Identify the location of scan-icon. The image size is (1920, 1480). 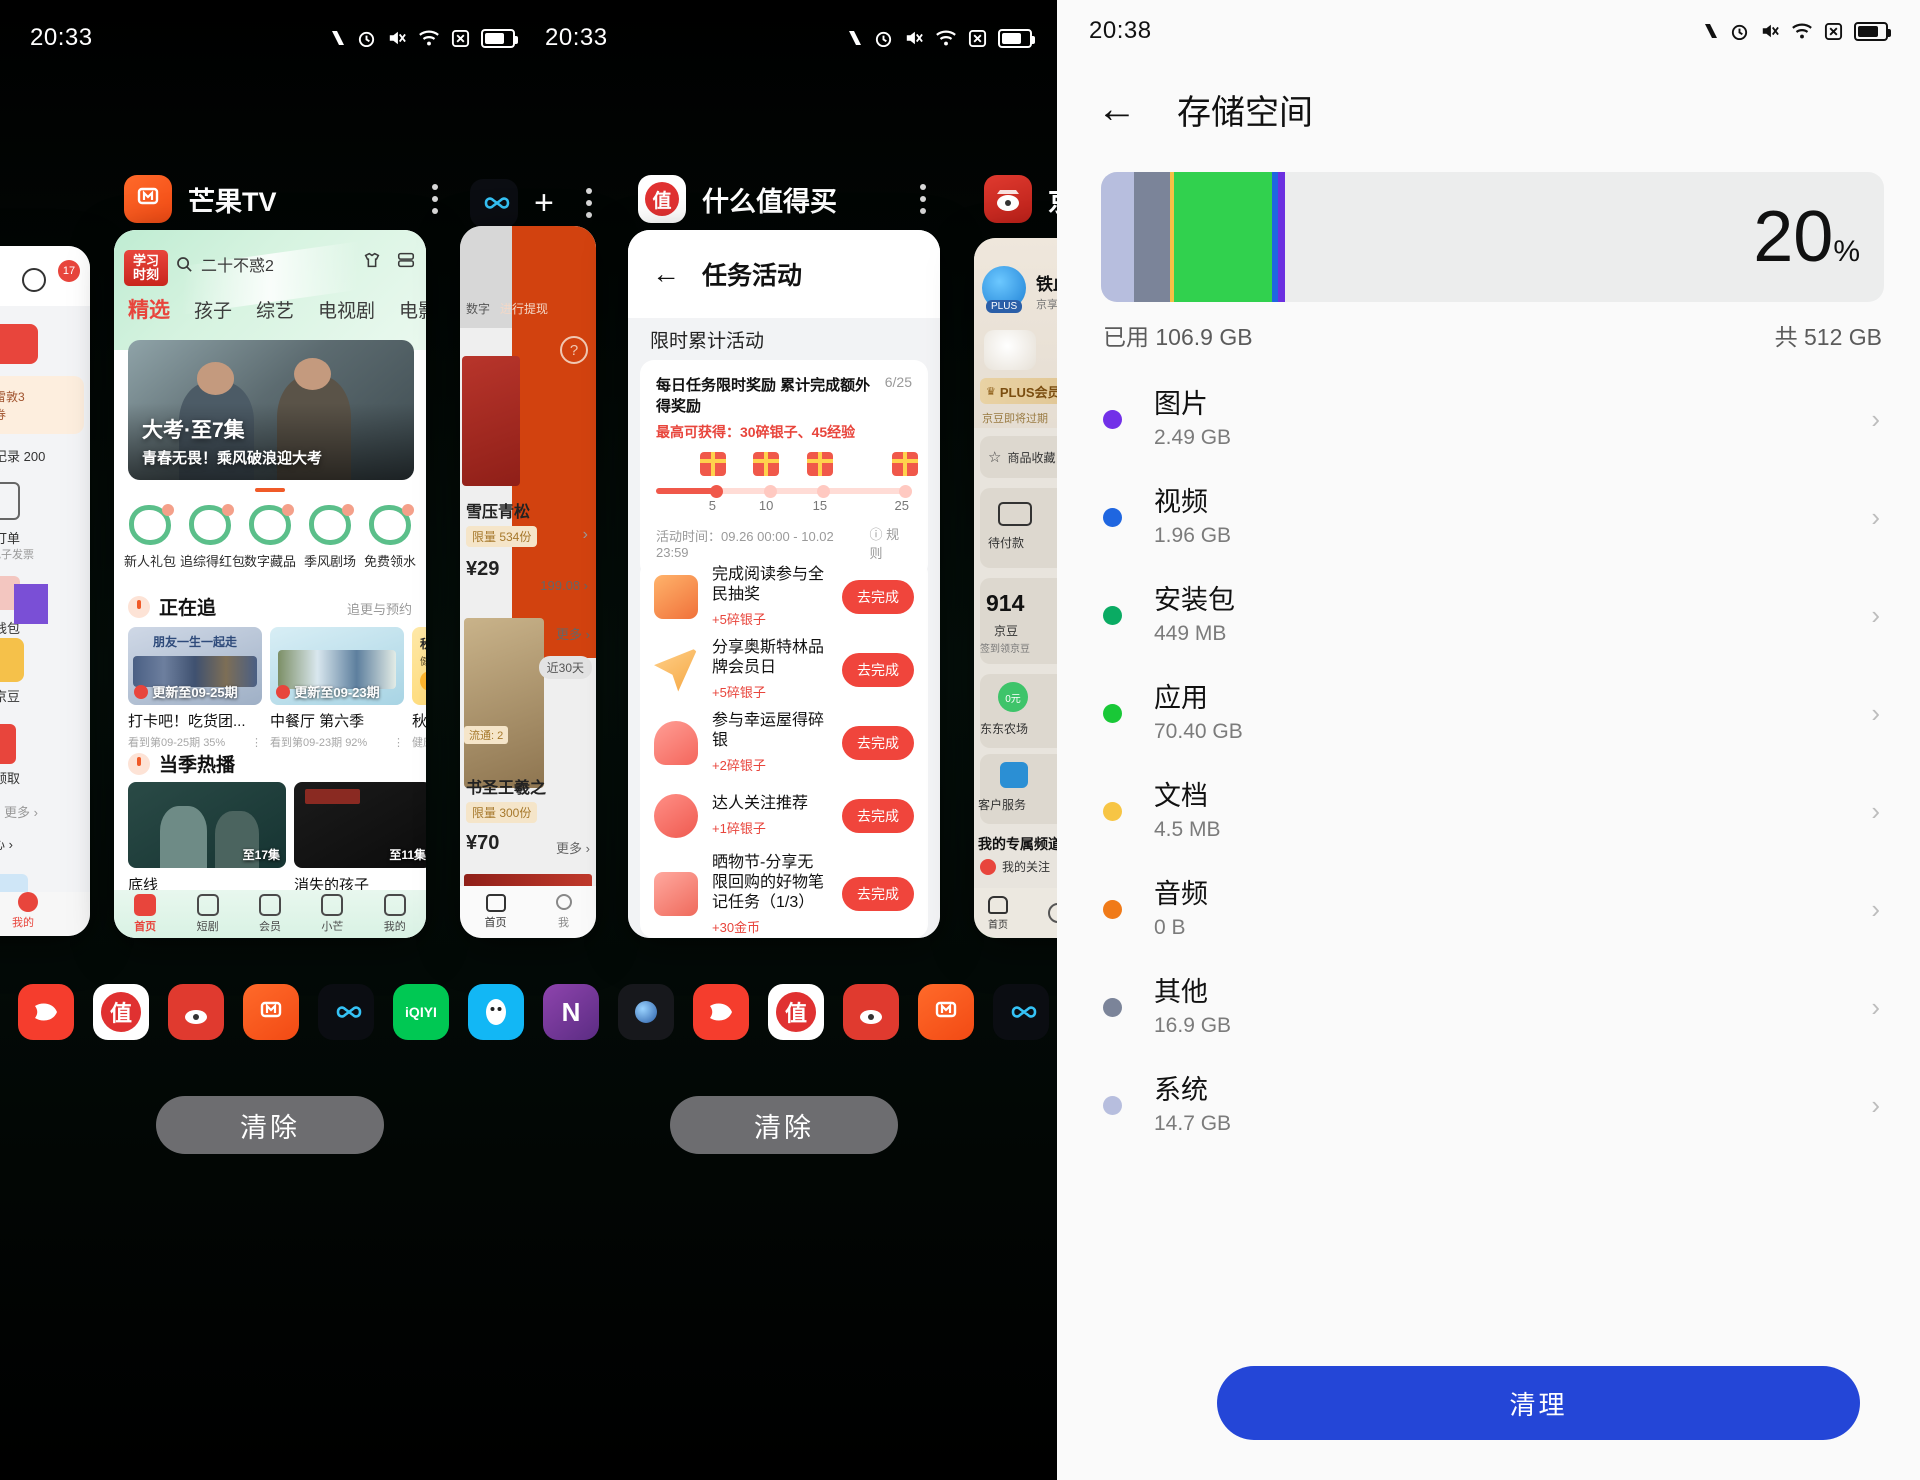
(406, 260).